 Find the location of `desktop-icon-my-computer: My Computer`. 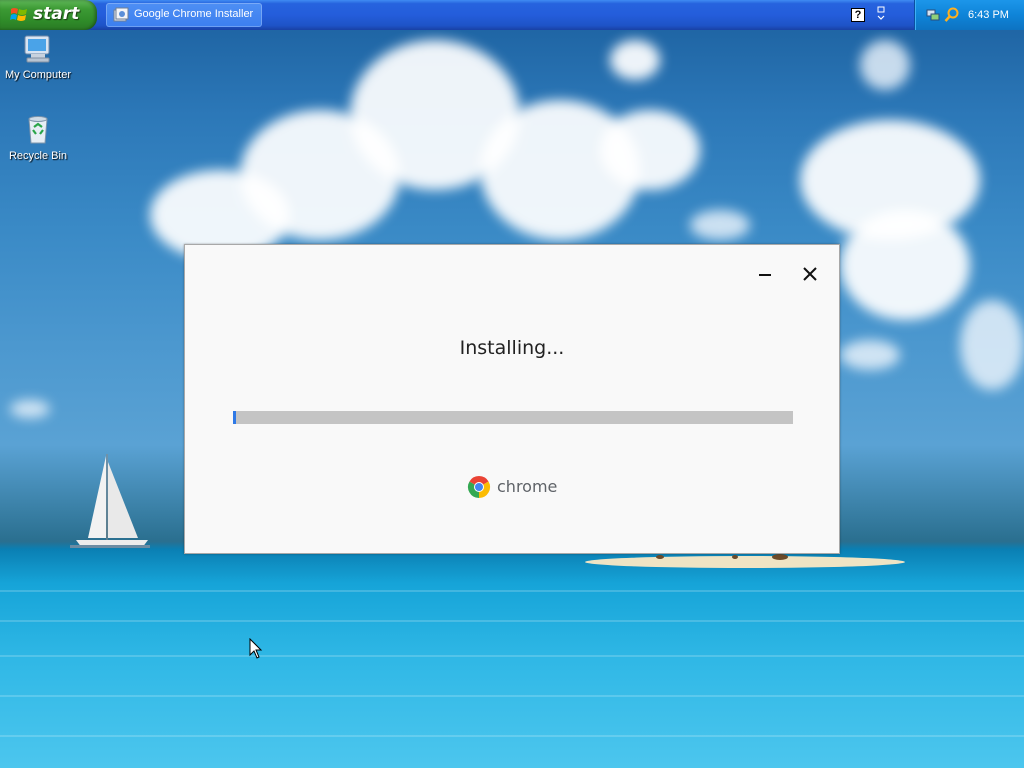

desktop-icon-my-computer: My Computer is located at coordinates (38, 56).